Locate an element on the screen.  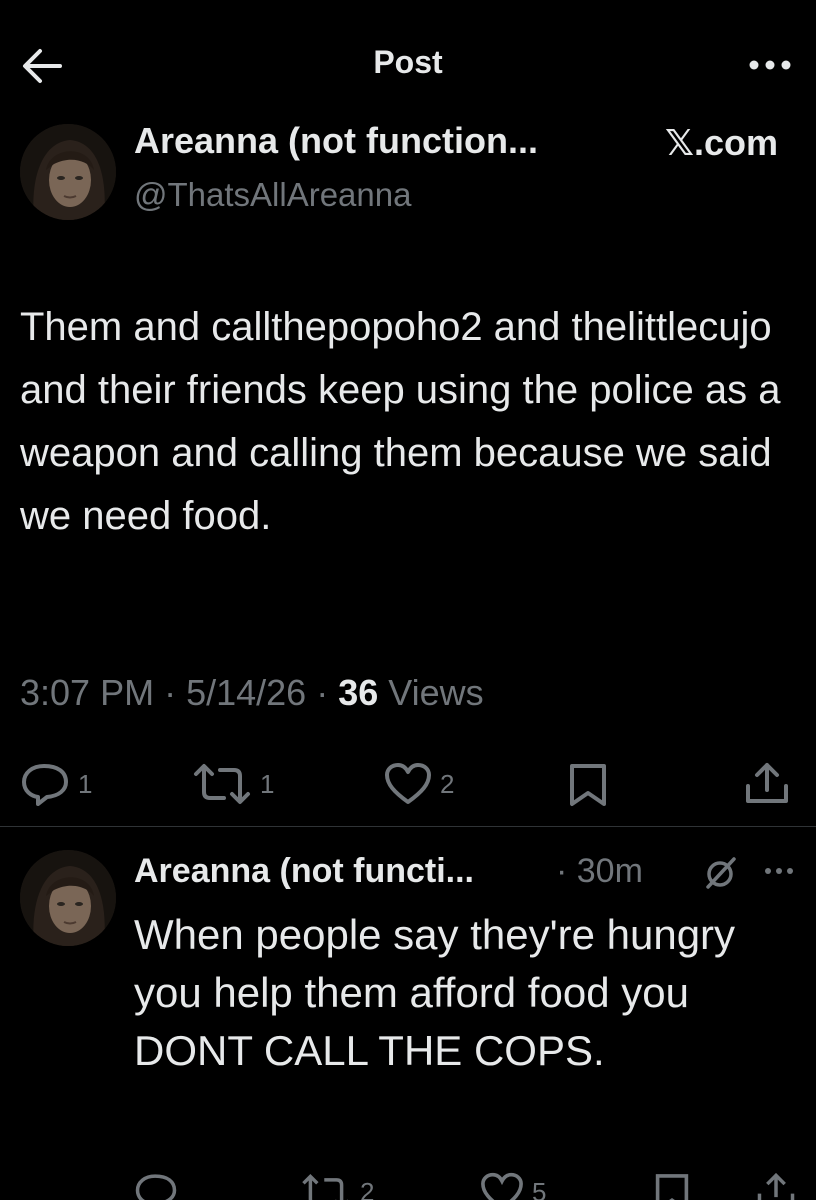
share-button is located at coordinates (767, 783).